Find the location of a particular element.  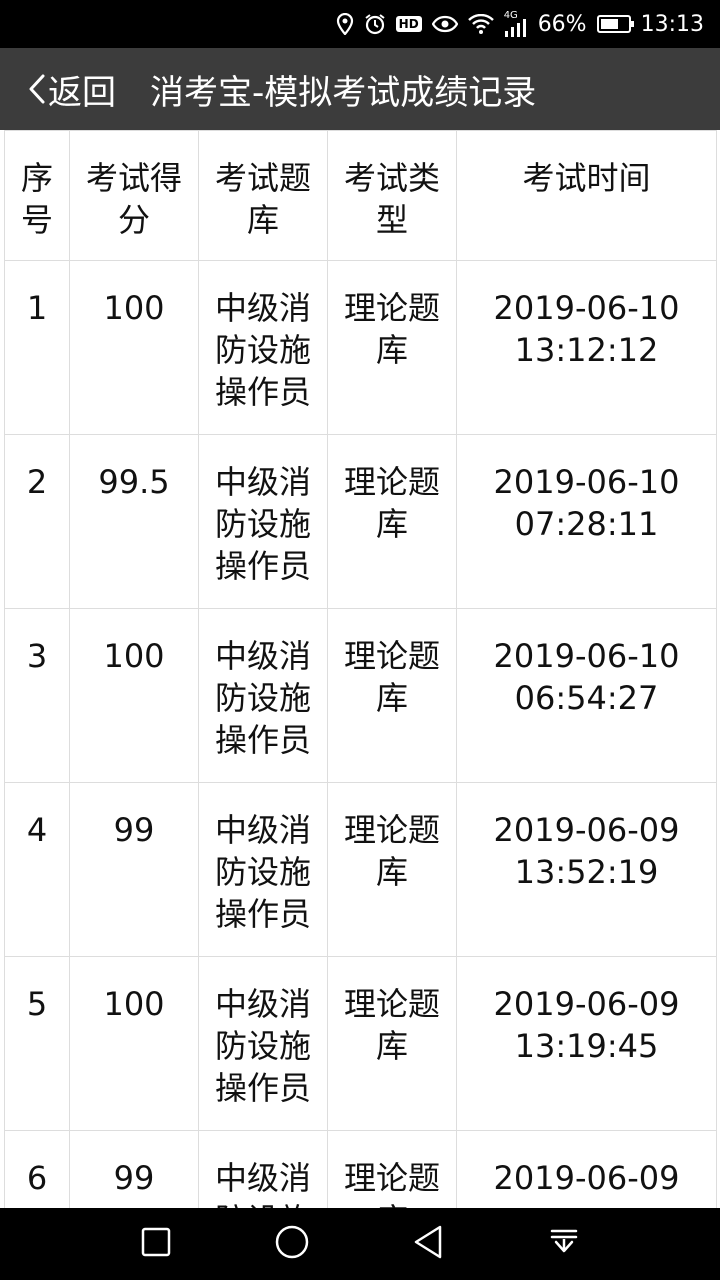

triangle-back-icon is located at coordinates (428, 1244).